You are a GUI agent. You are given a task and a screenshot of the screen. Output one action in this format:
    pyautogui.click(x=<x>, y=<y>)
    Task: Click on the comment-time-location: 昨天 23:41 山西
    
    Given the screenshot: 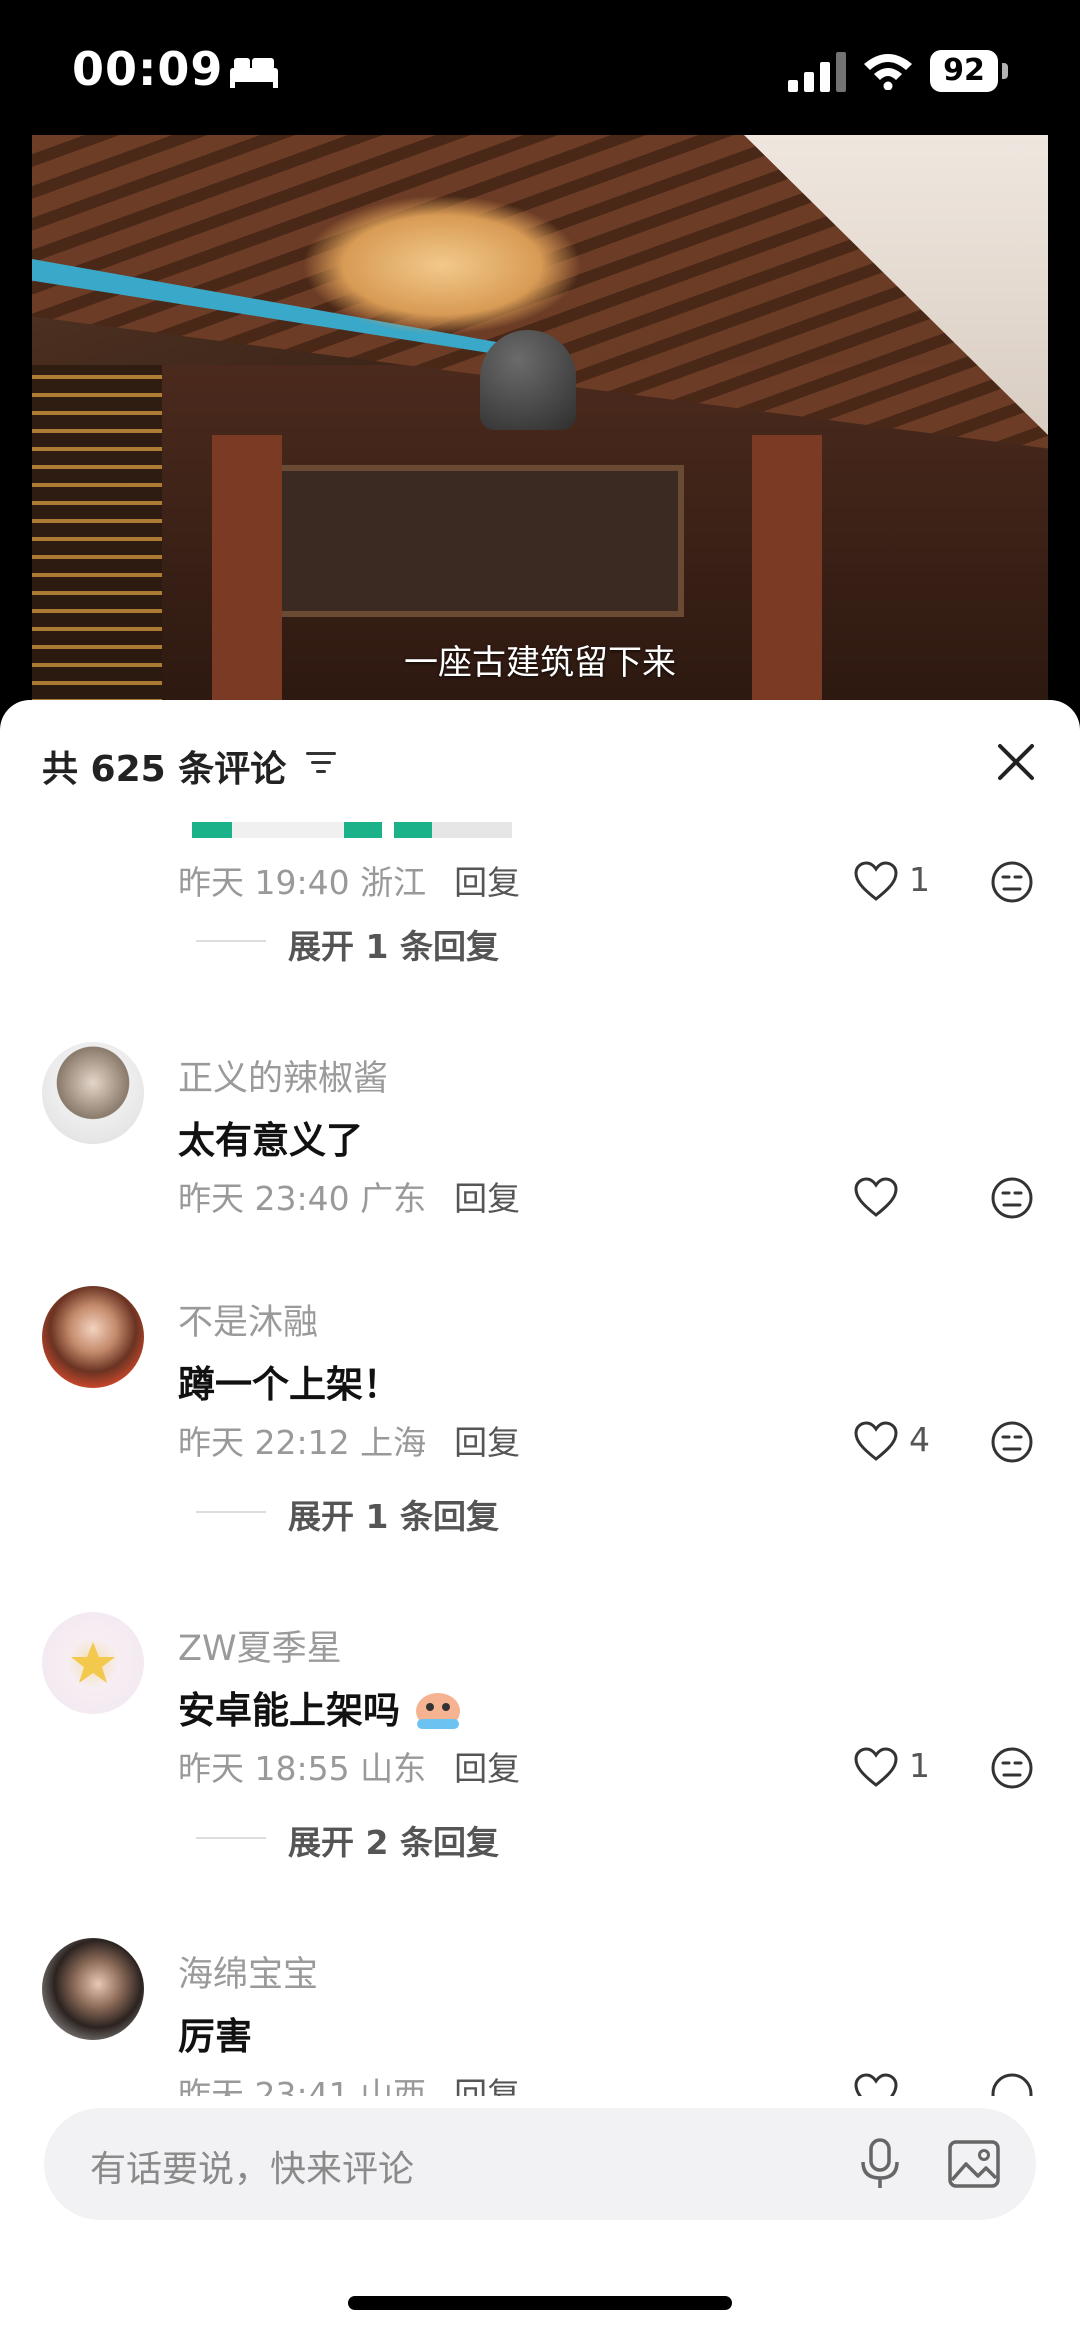 What is the action you would take?
    pyautogui.click(x=302, y=2085)
    